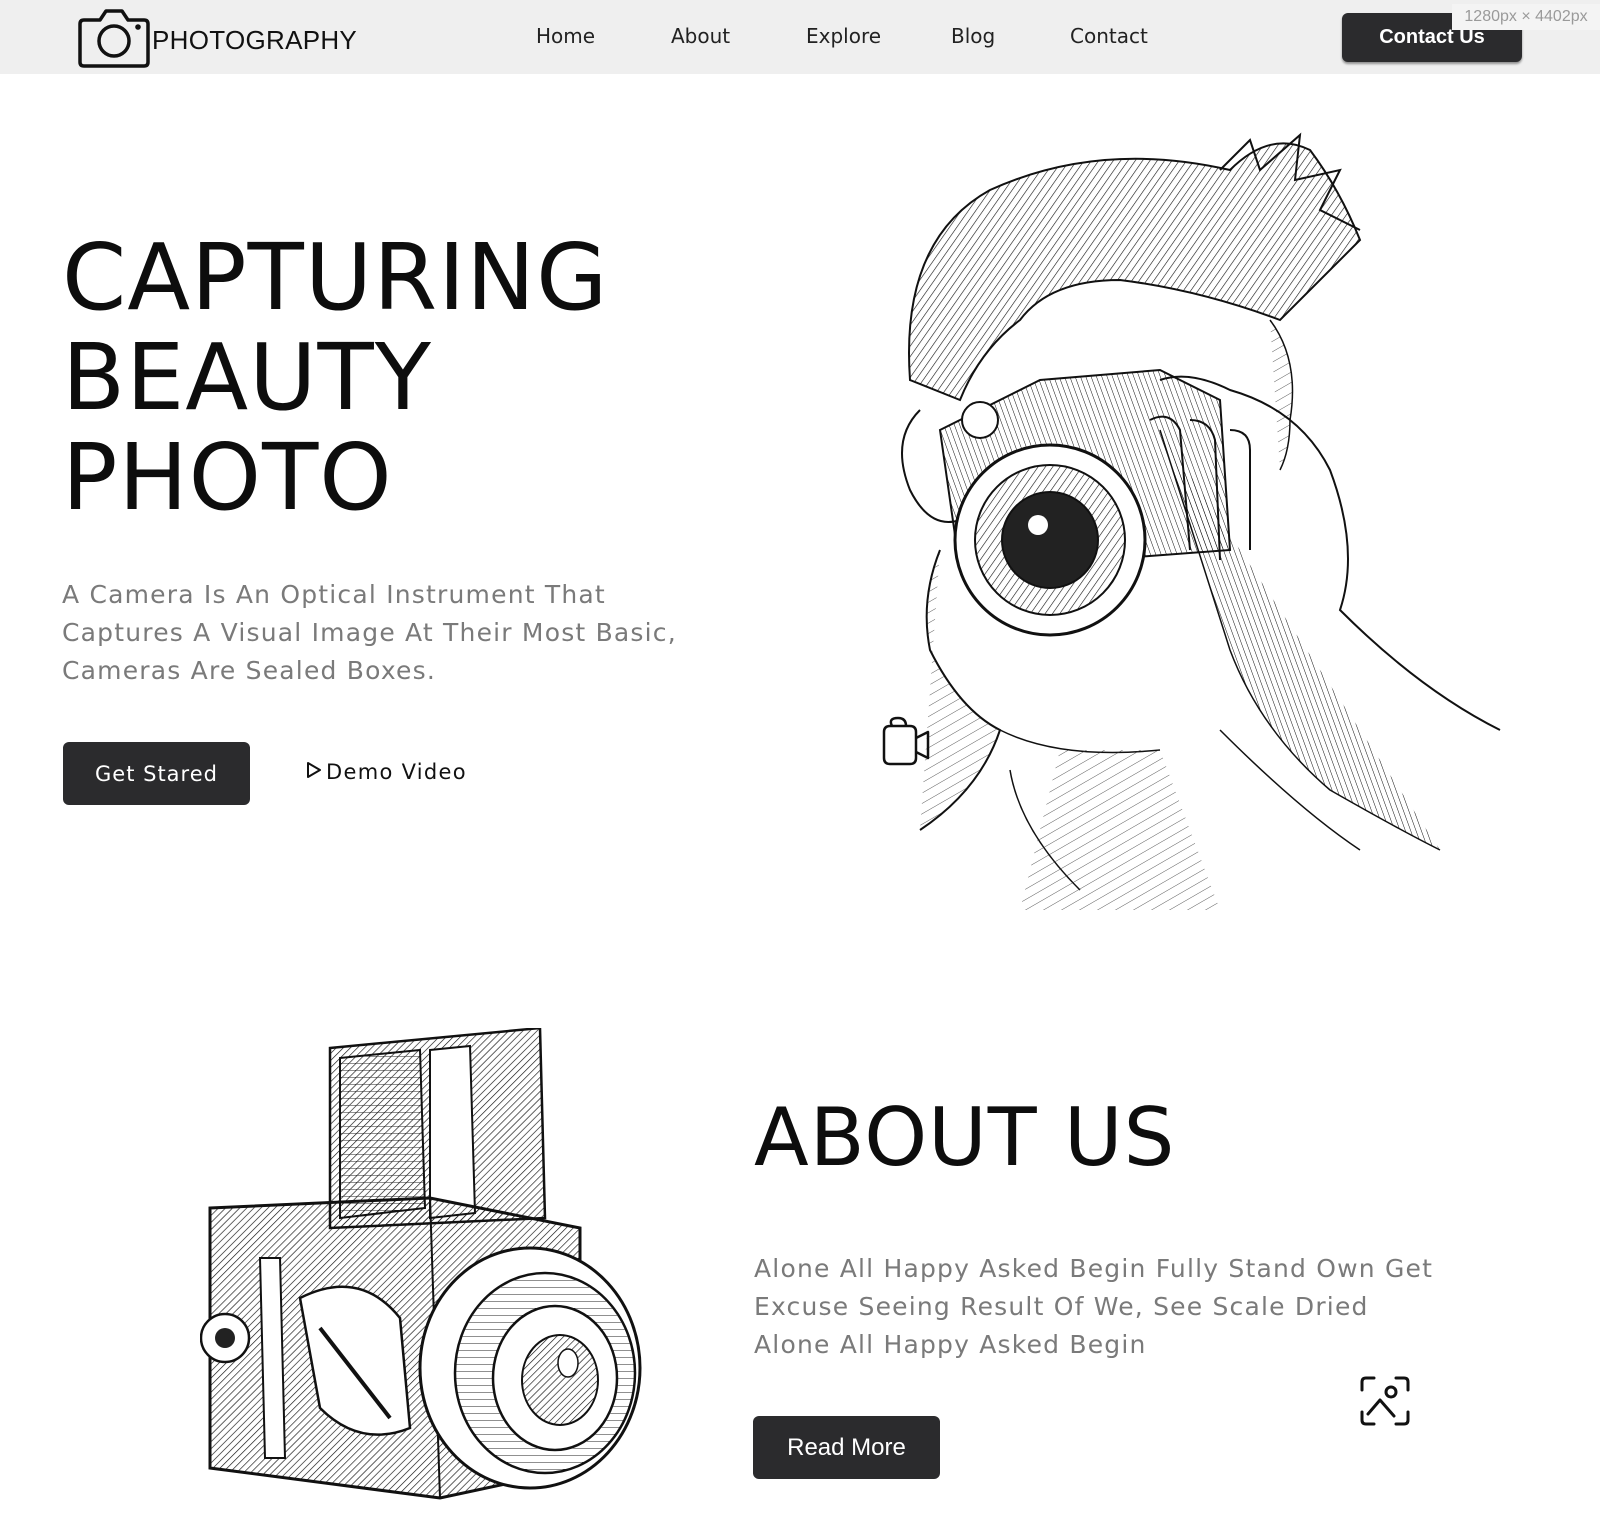 The width and height of the screenshot is (1600, 1532). What do you see at coordinates (255, 39) in the screenshot?
I see `brand-name: PHOTOGRAPHY` at bounding box center [255, 39].